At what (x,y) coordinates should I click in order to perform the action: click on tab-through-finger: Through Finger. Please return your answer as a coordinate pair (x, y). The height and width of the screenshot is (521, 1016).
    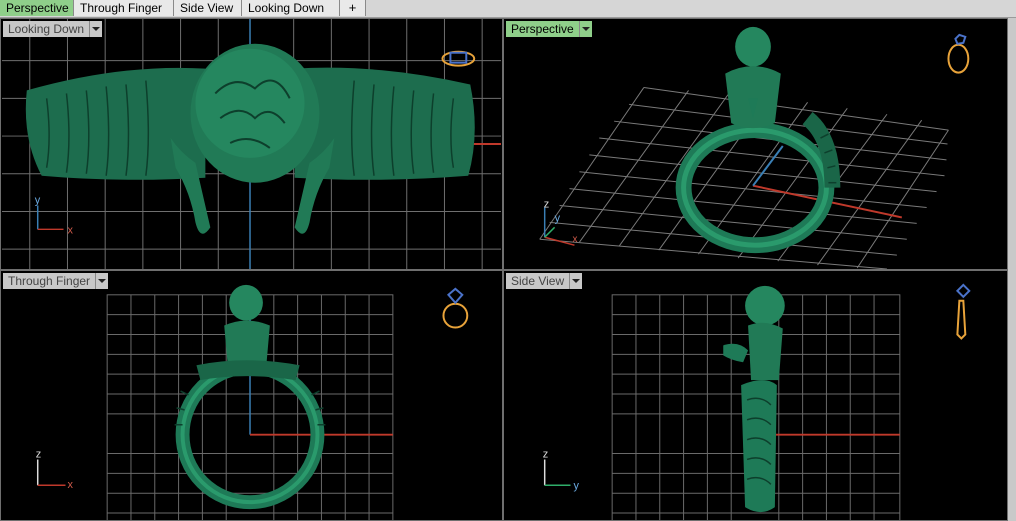
    Looking at the image, I should click on (124, 8).